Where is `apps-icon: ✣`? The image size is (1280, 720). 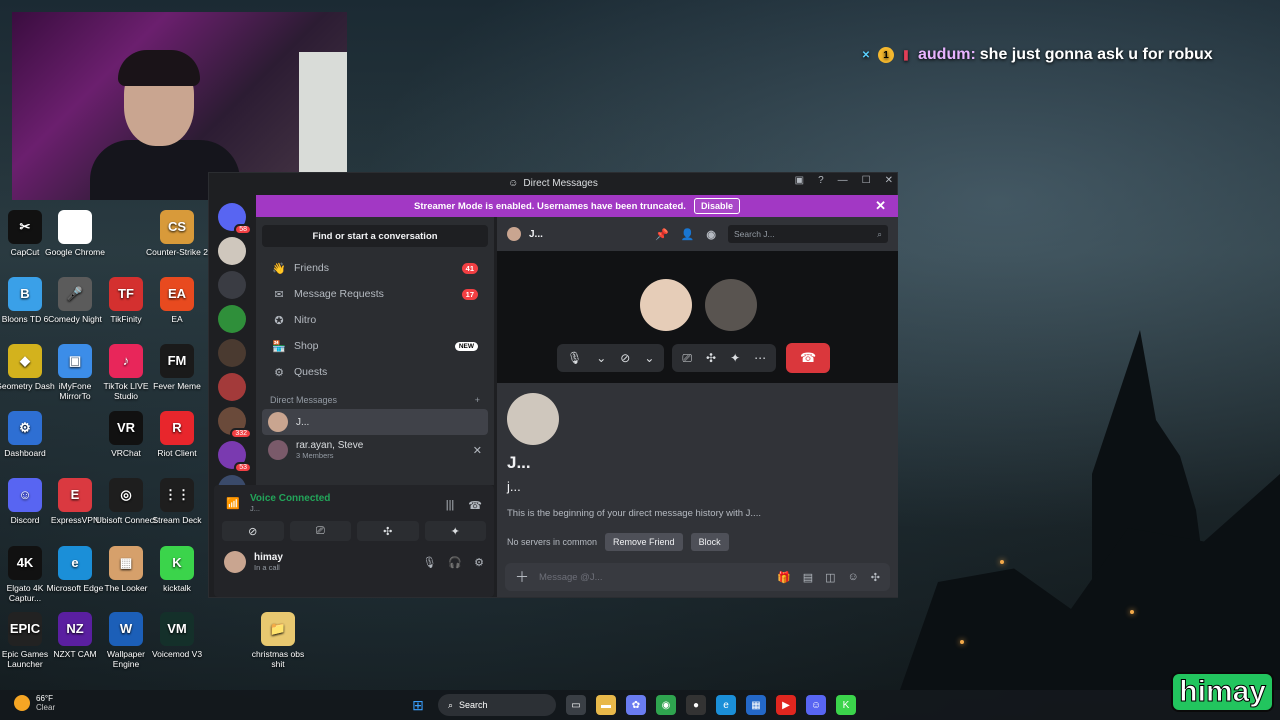 apps-icon: ✣ is located at coordinates (875, 577).